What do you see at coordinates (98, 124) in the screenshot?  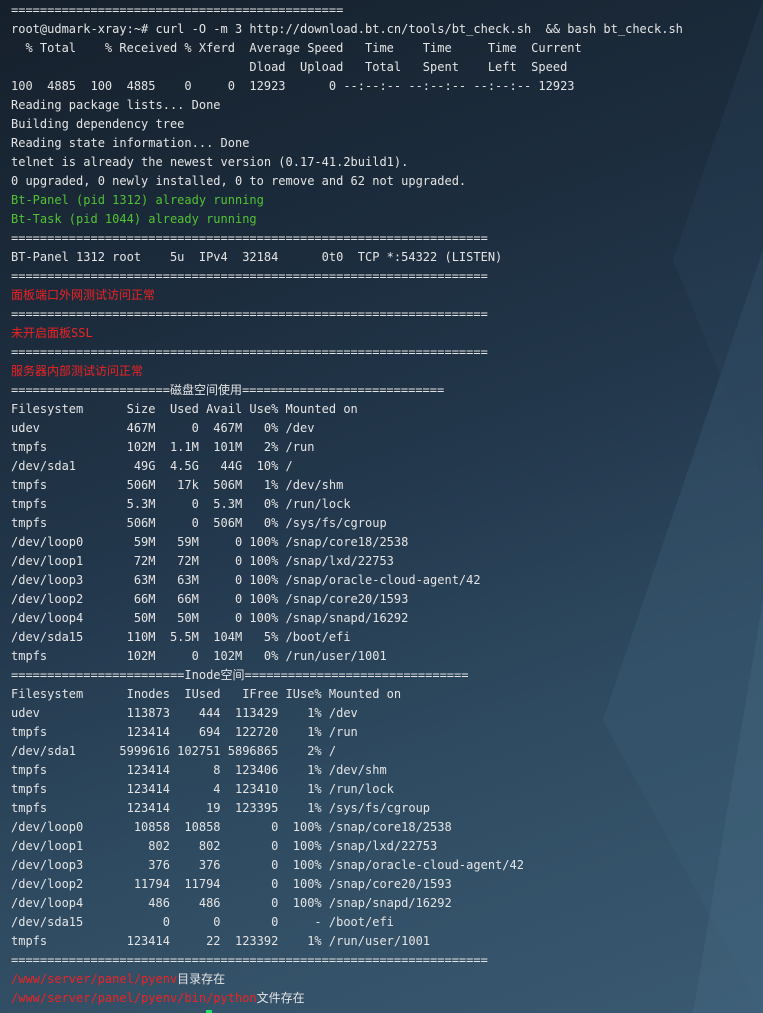 I see `terminal-line: Building dependency tree` at bounding box center [98, 124].